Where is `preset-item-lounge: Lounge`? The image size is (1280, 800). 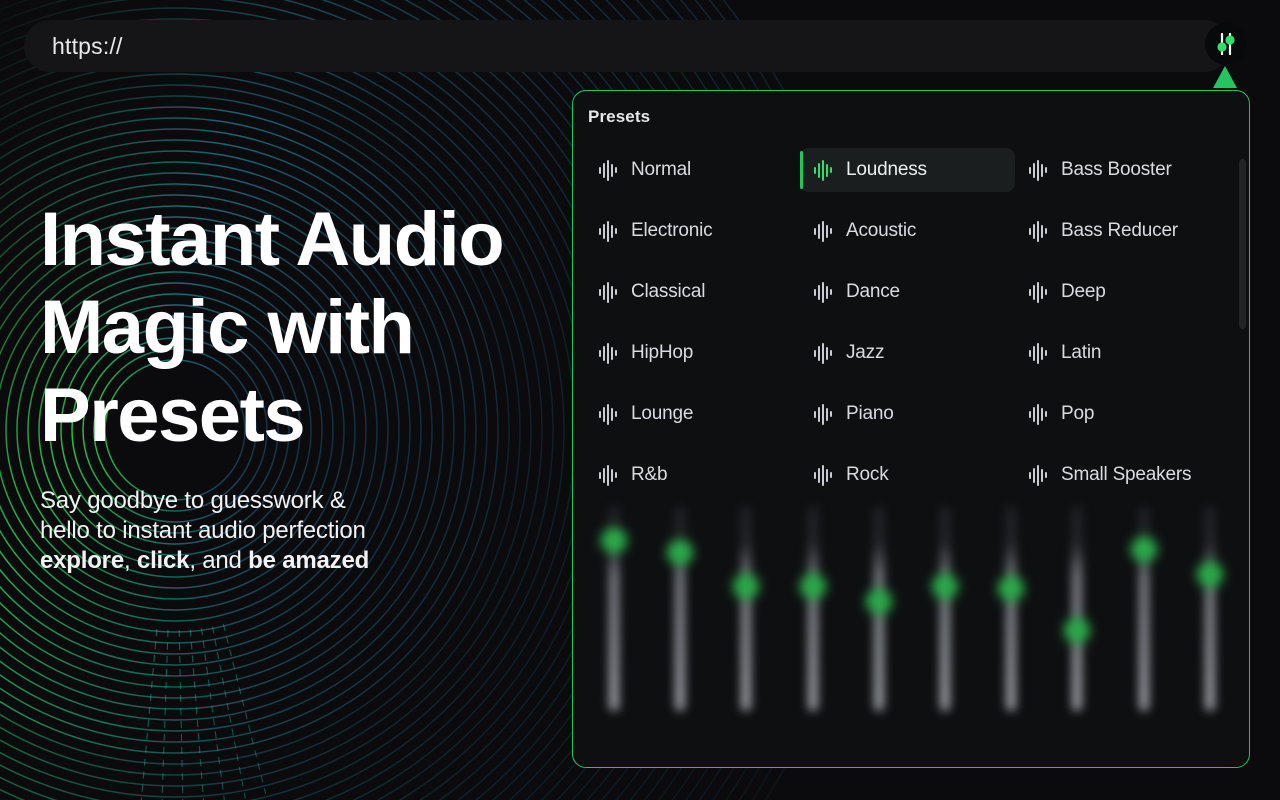
preset-item-lounge: Lounge is located at coordinates (692, 414).